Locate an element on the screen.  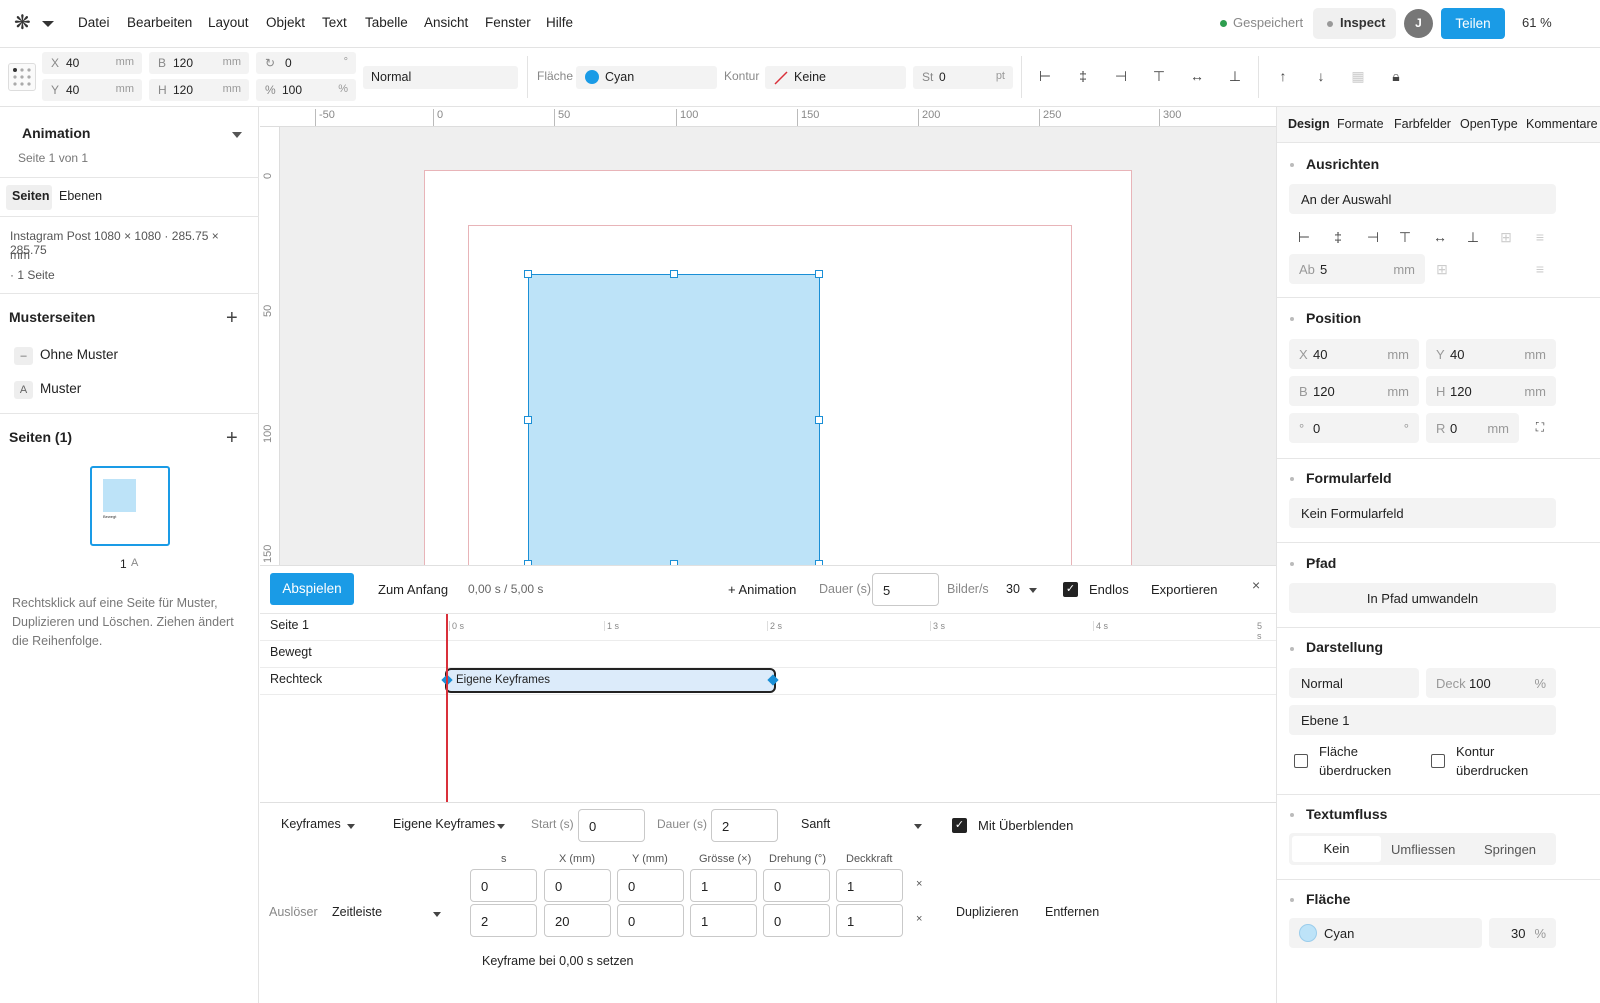
pos-h-field: H 120 mm is located at coordinates (1491, 391).